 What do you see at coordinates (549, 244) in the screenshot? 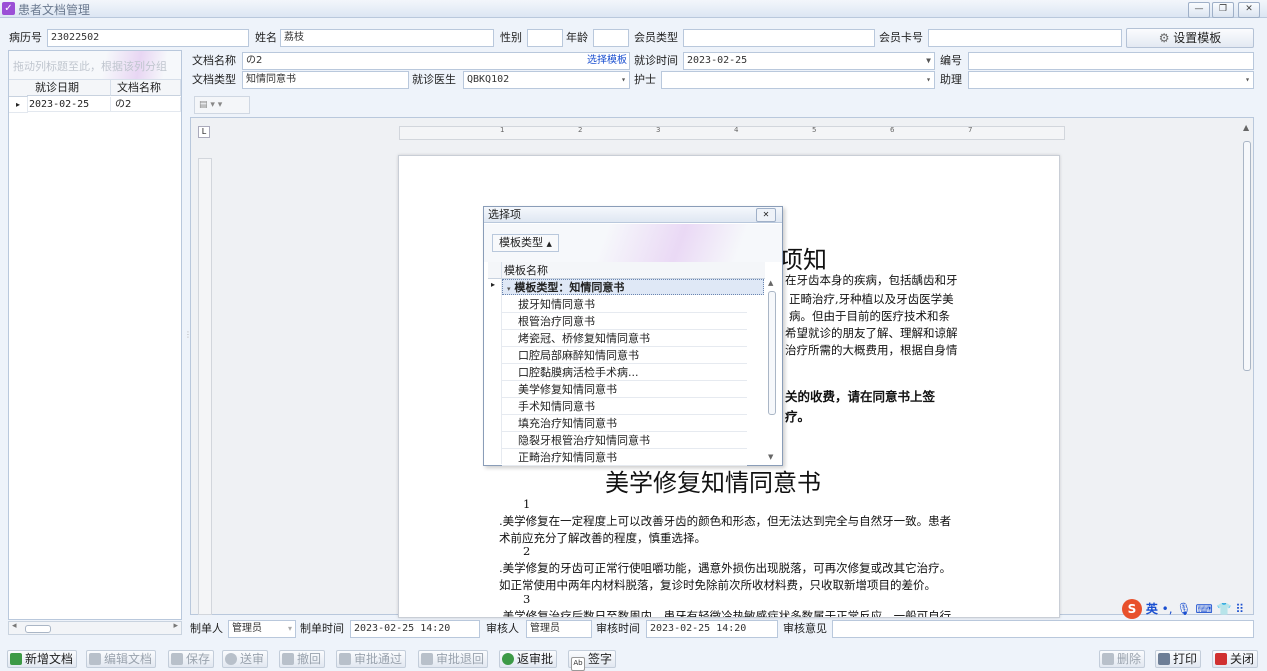
I see `sort-asc-icon: ▲` at bounding box center [549, 244].